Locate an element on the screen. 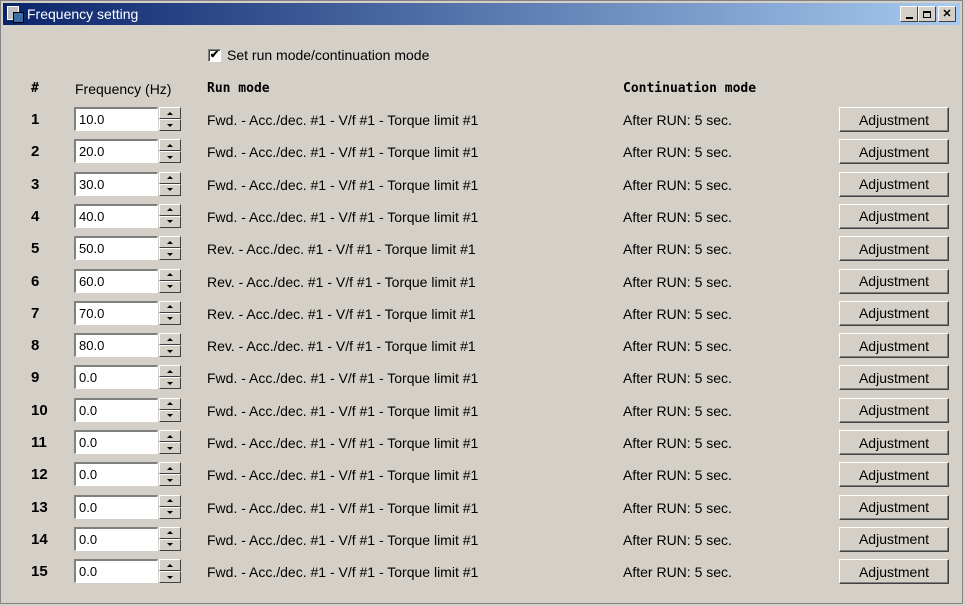 The height and width of the screenshot is (606, 965). maximize-button is located at coordinates (927, 14).